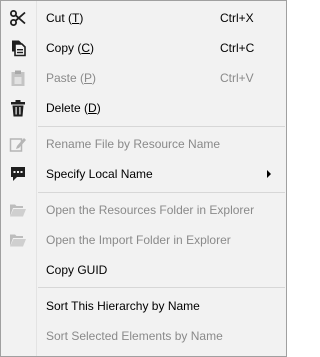 This screenshot has width=320, height=357. What do you see at coordinates (77, 270) in the screenshot?
I see `menu-item-label: Copy GUID` at bounding box center [77, 270].